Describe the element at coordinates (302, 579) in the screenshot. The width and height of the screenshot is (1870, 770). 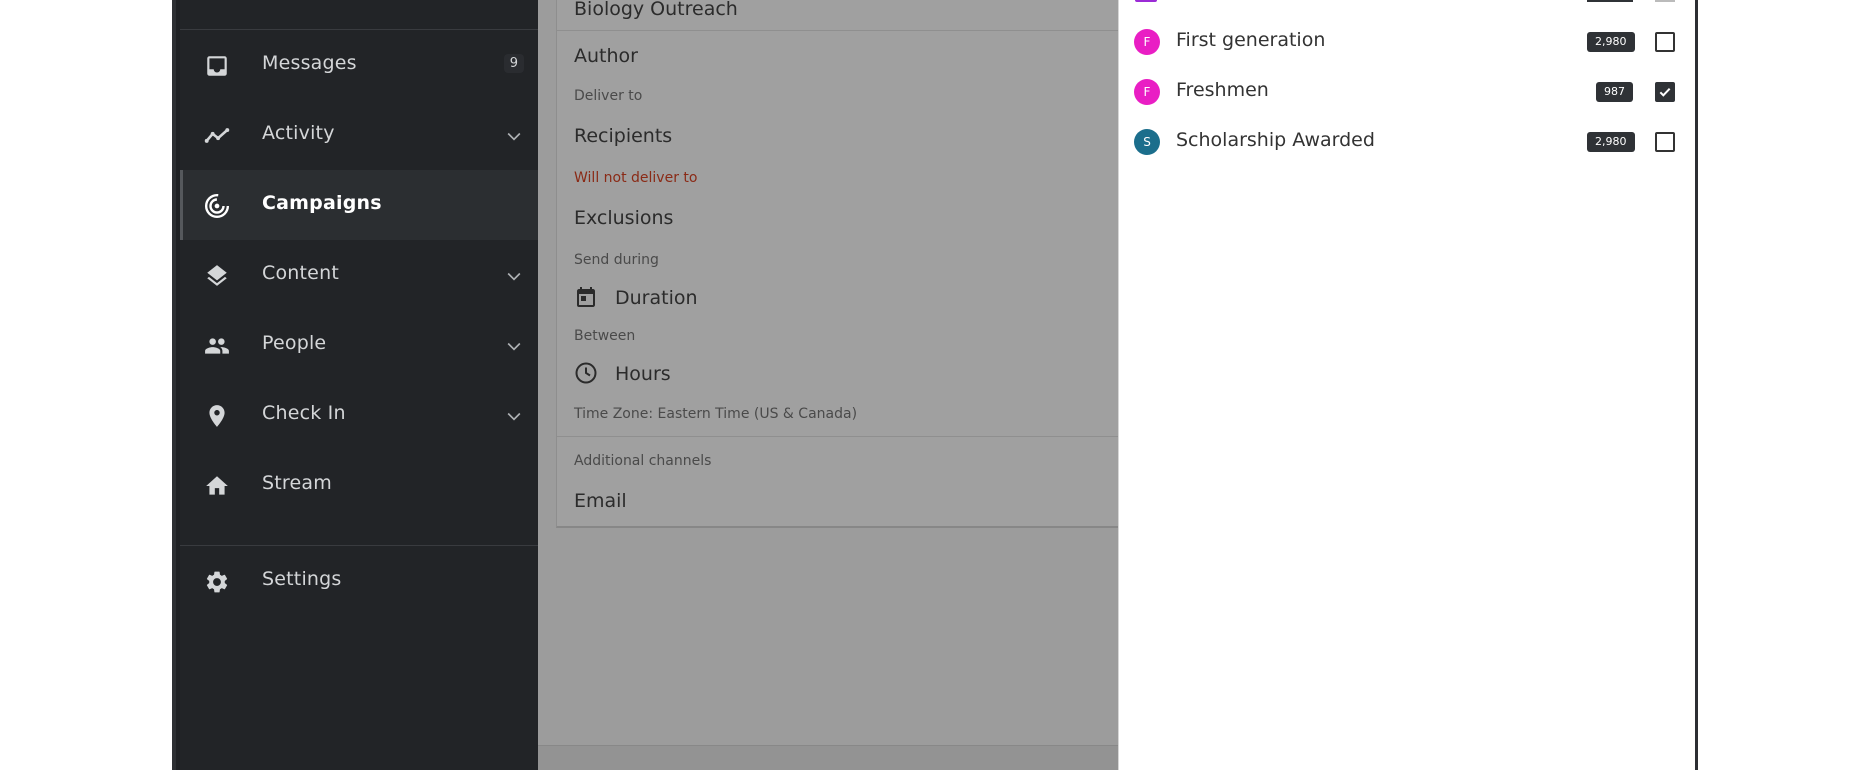
I see `sidebar-item-label: Settings` at that location.